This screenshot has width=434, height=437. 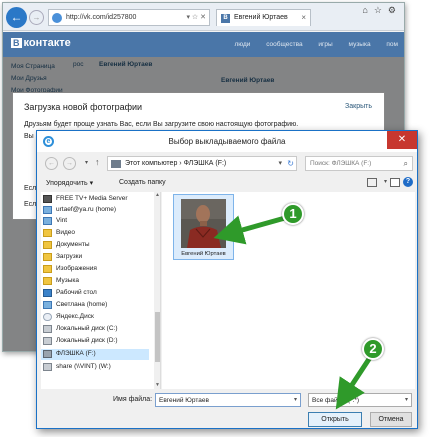 I want to click on step1-badge: 1, so click(x=293, y=214).